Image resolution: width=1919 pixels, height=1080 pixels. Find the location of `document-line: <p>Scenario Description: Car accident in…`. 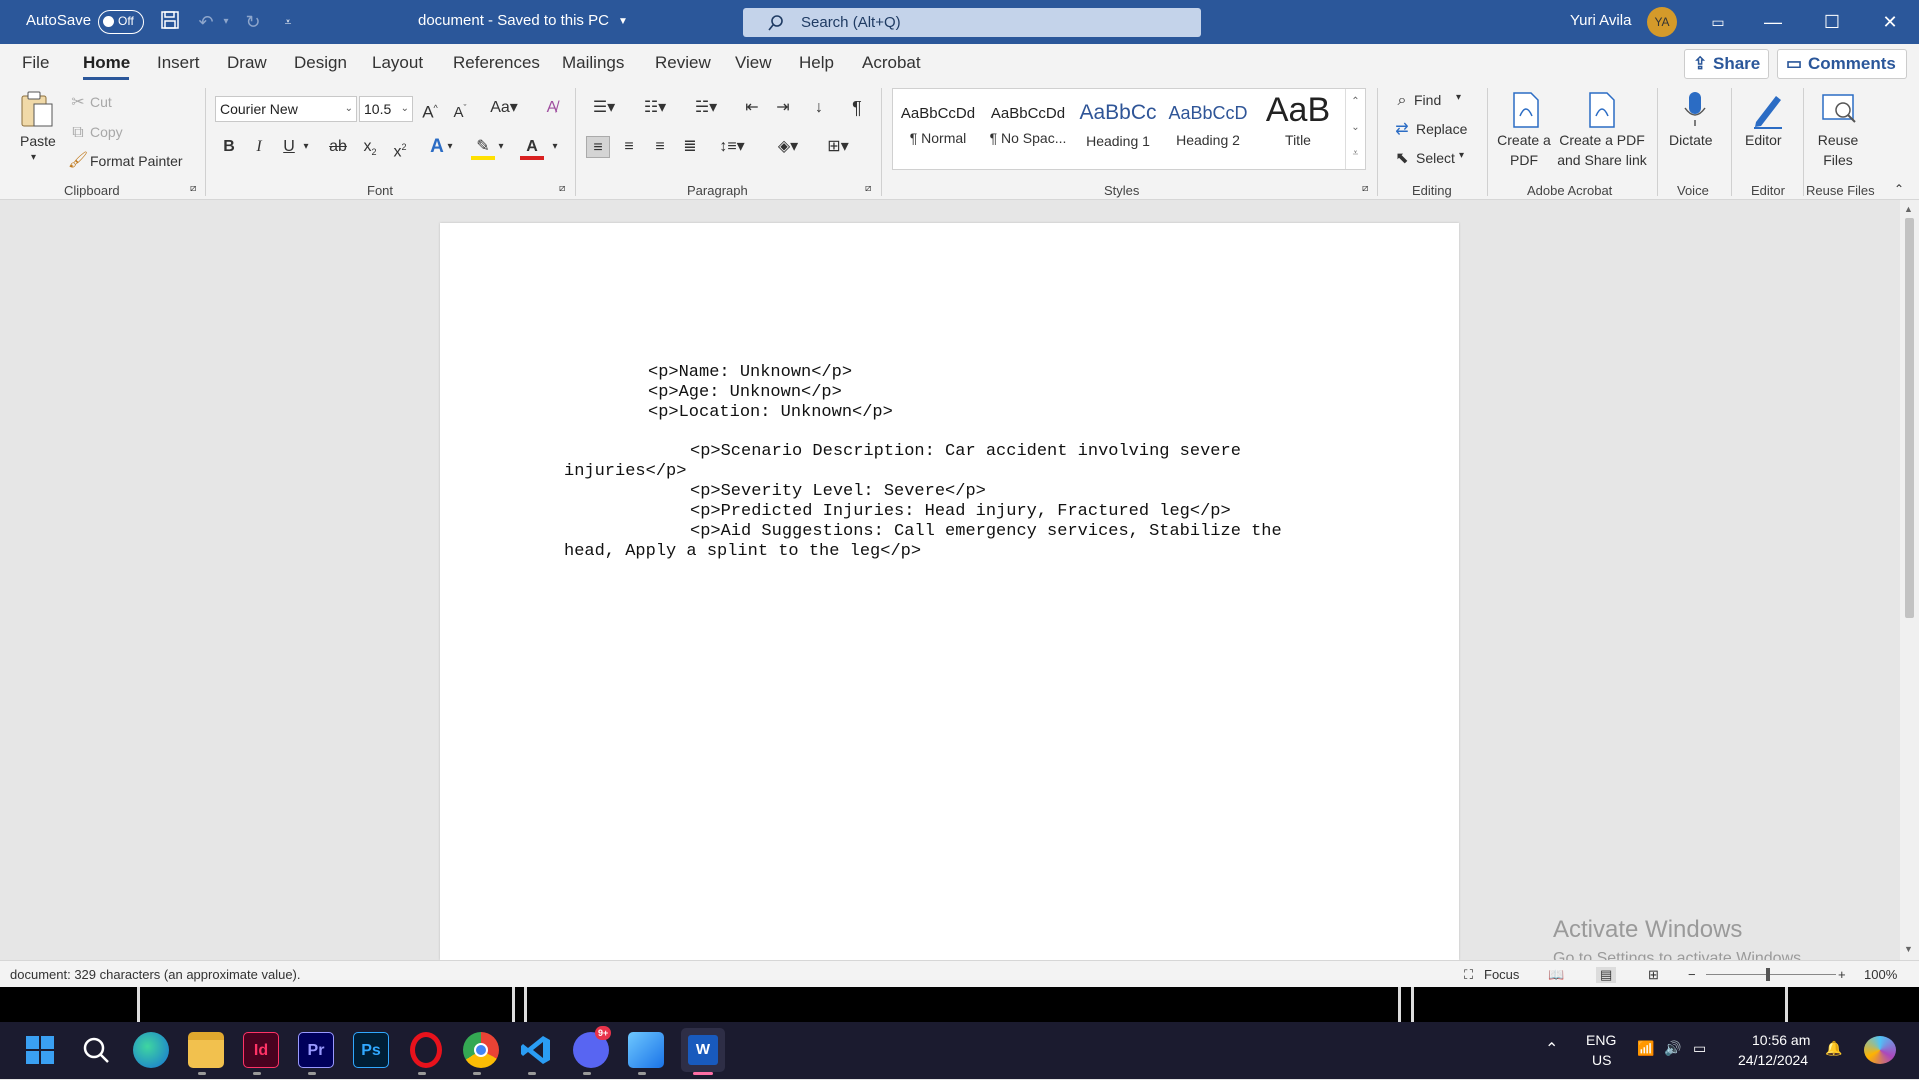

document-line: <p>Scenario Description: Car accident in… is located at coordinates (965, 451).